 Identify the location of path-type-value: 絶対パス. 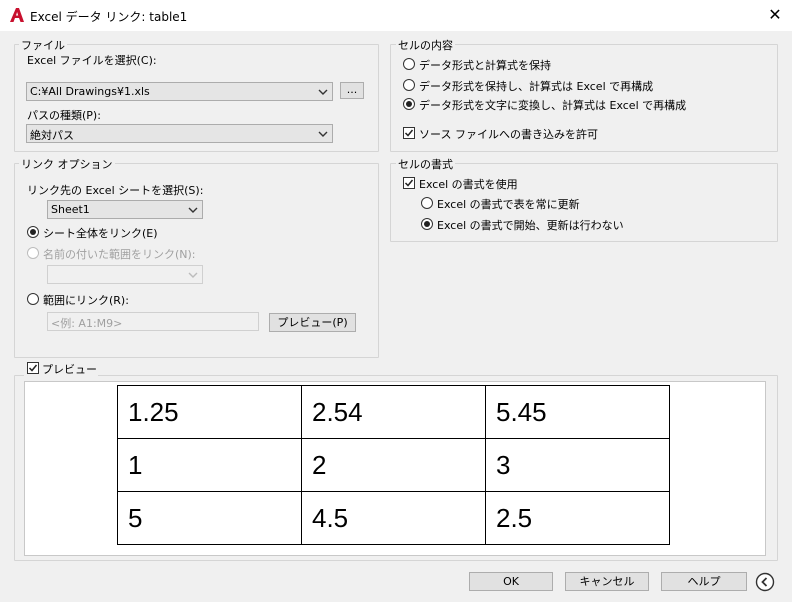
(52, 135).